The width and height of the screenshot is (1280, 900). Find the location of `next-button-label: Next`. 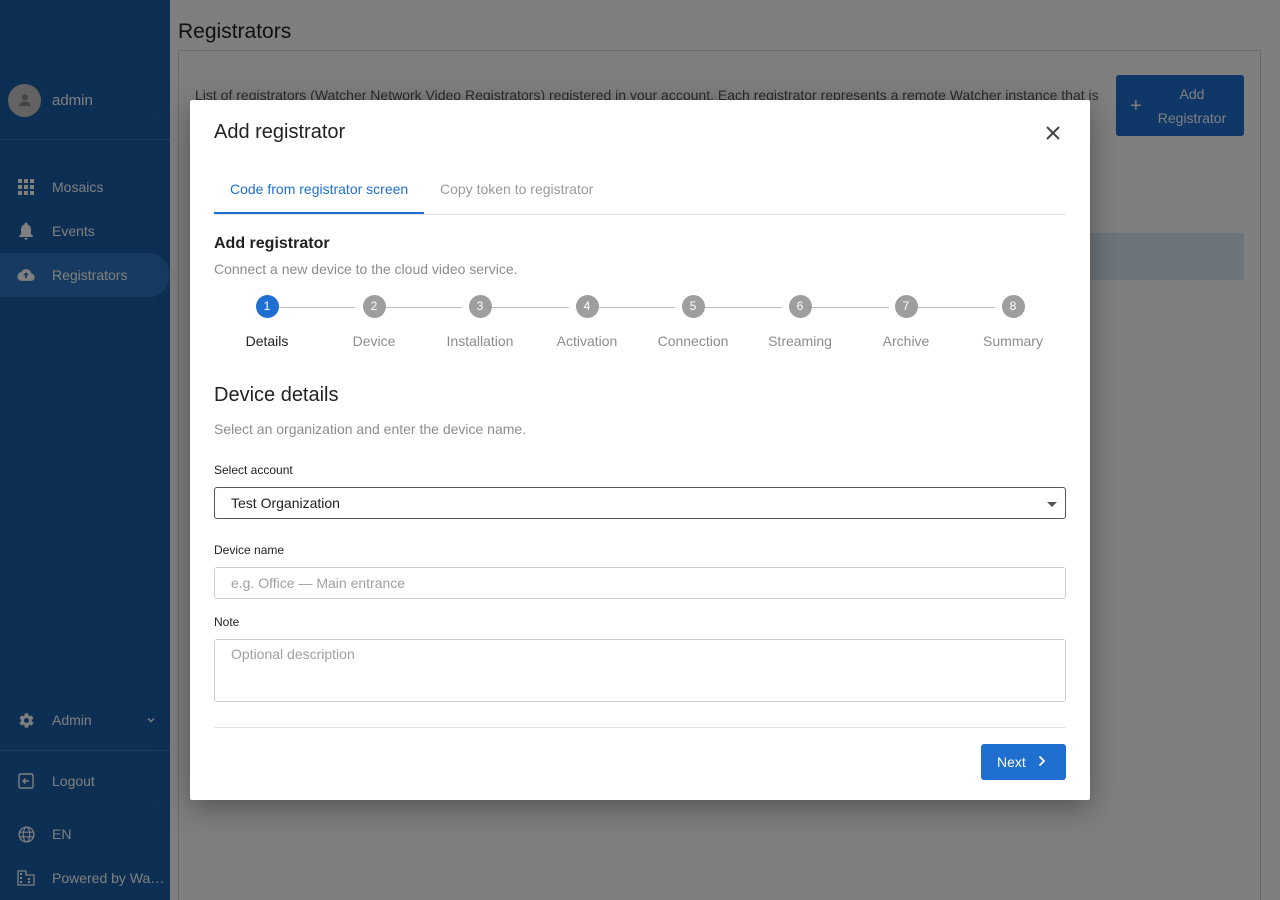

next-button-label: Next is located at coordinates (1011, 762).